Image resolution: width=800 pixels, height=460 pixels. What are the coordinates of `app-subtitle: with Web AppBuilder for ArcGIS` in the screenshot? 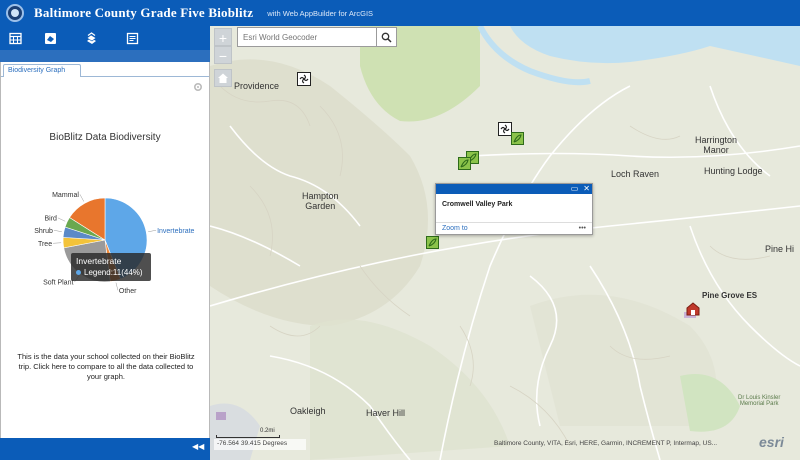 It's located at (320, 13).